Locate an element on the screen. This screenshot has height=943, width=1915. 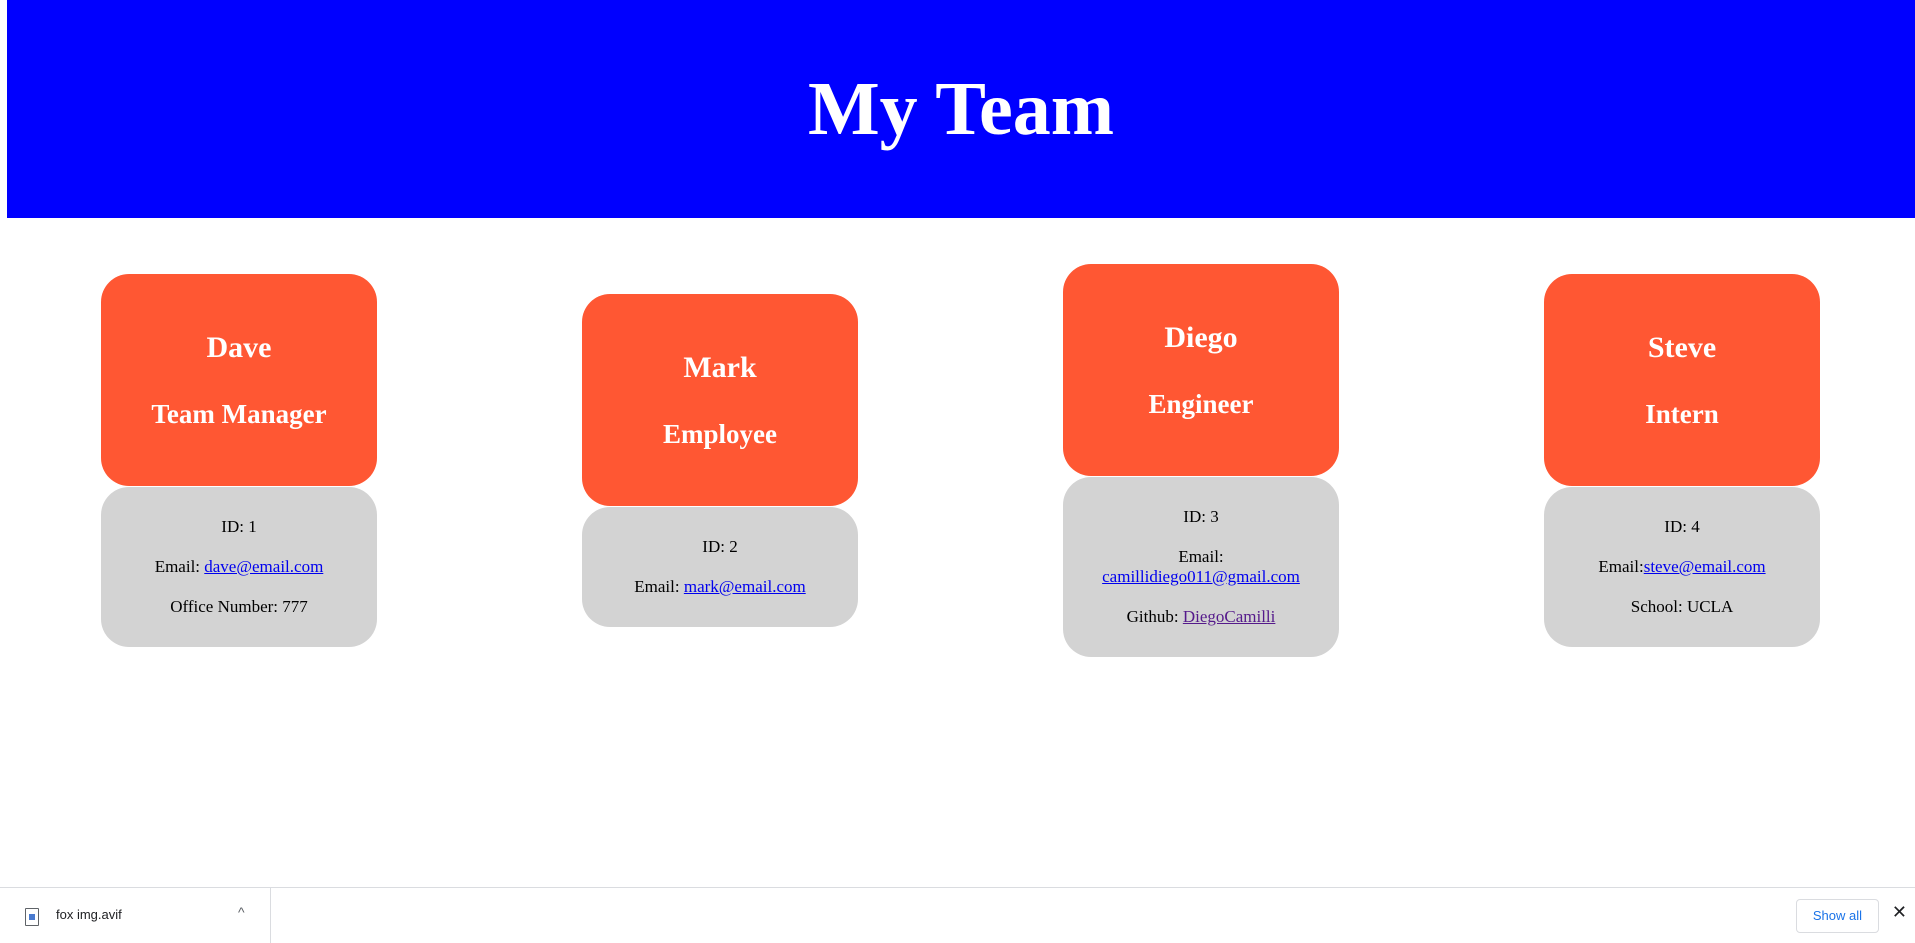
member-role: Intern is located at coordinates (1682, 413).